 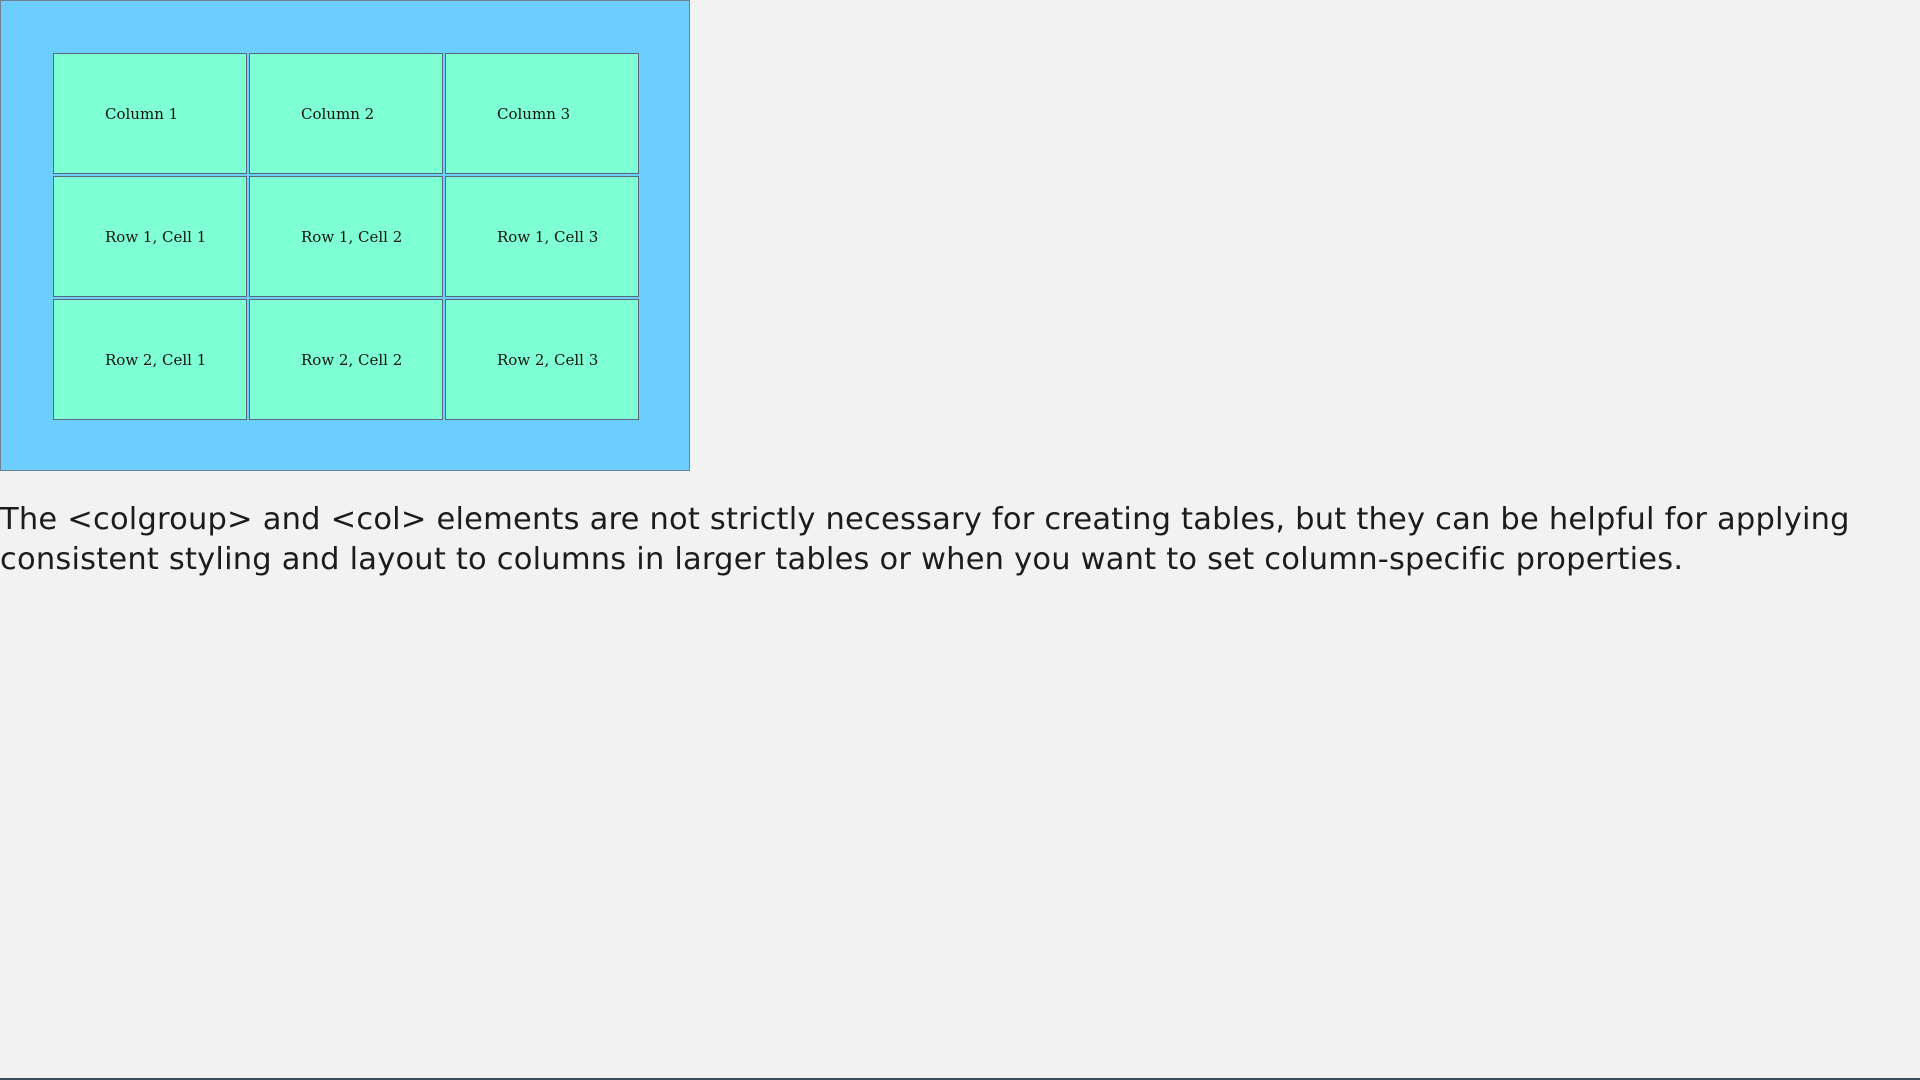 What do you see at coordinates (542, 113) in the screenshot?
I see `header-cell-column-3: Column 3` at bounding box center [542, 113].